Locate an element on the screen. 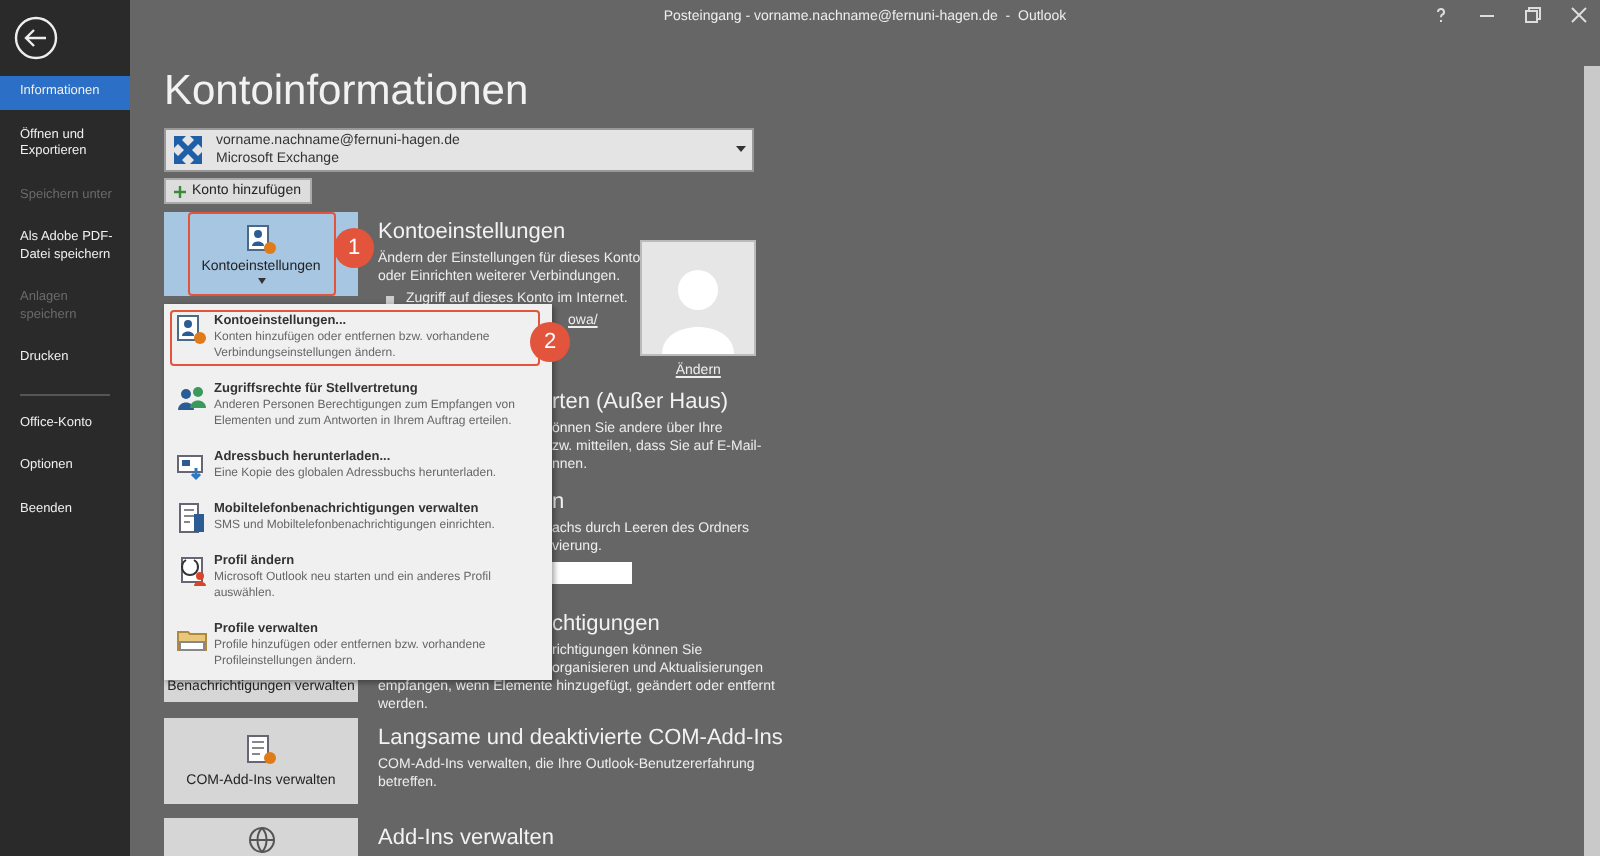 Image resolution: width=1600 pixels, height=856 pixels. step-badge: 1 is located at coordinates (354, 248).